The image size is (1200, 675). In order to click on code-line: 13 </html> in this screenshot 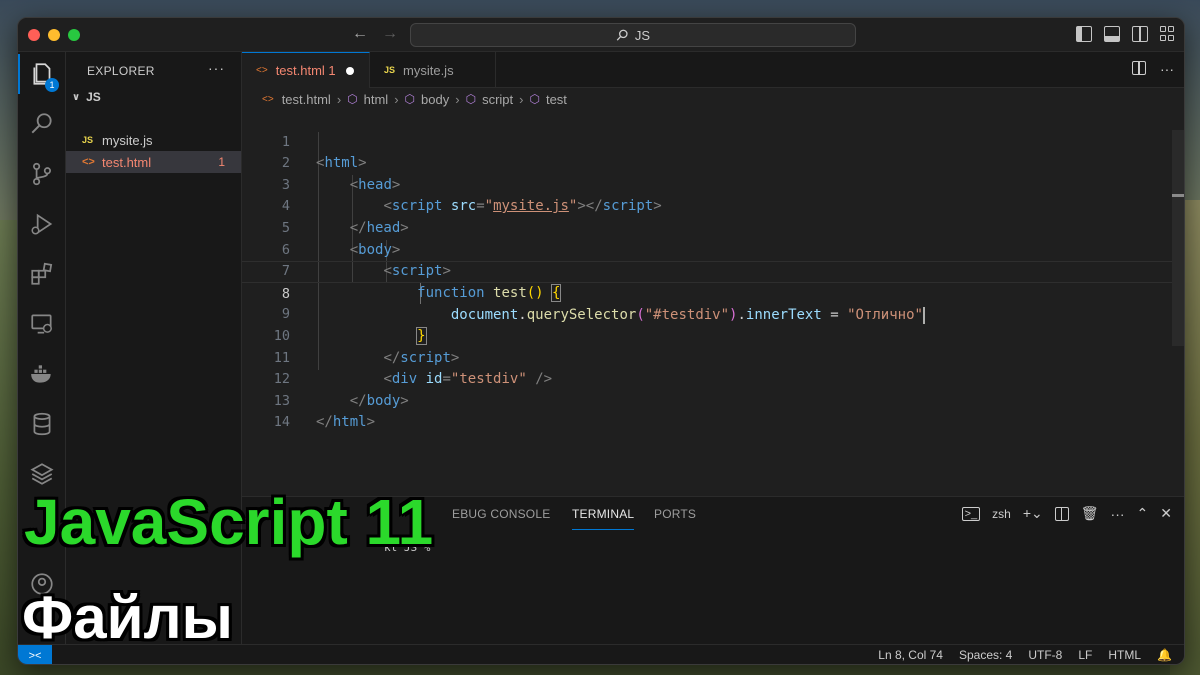, I will do `click(707, 400)`.